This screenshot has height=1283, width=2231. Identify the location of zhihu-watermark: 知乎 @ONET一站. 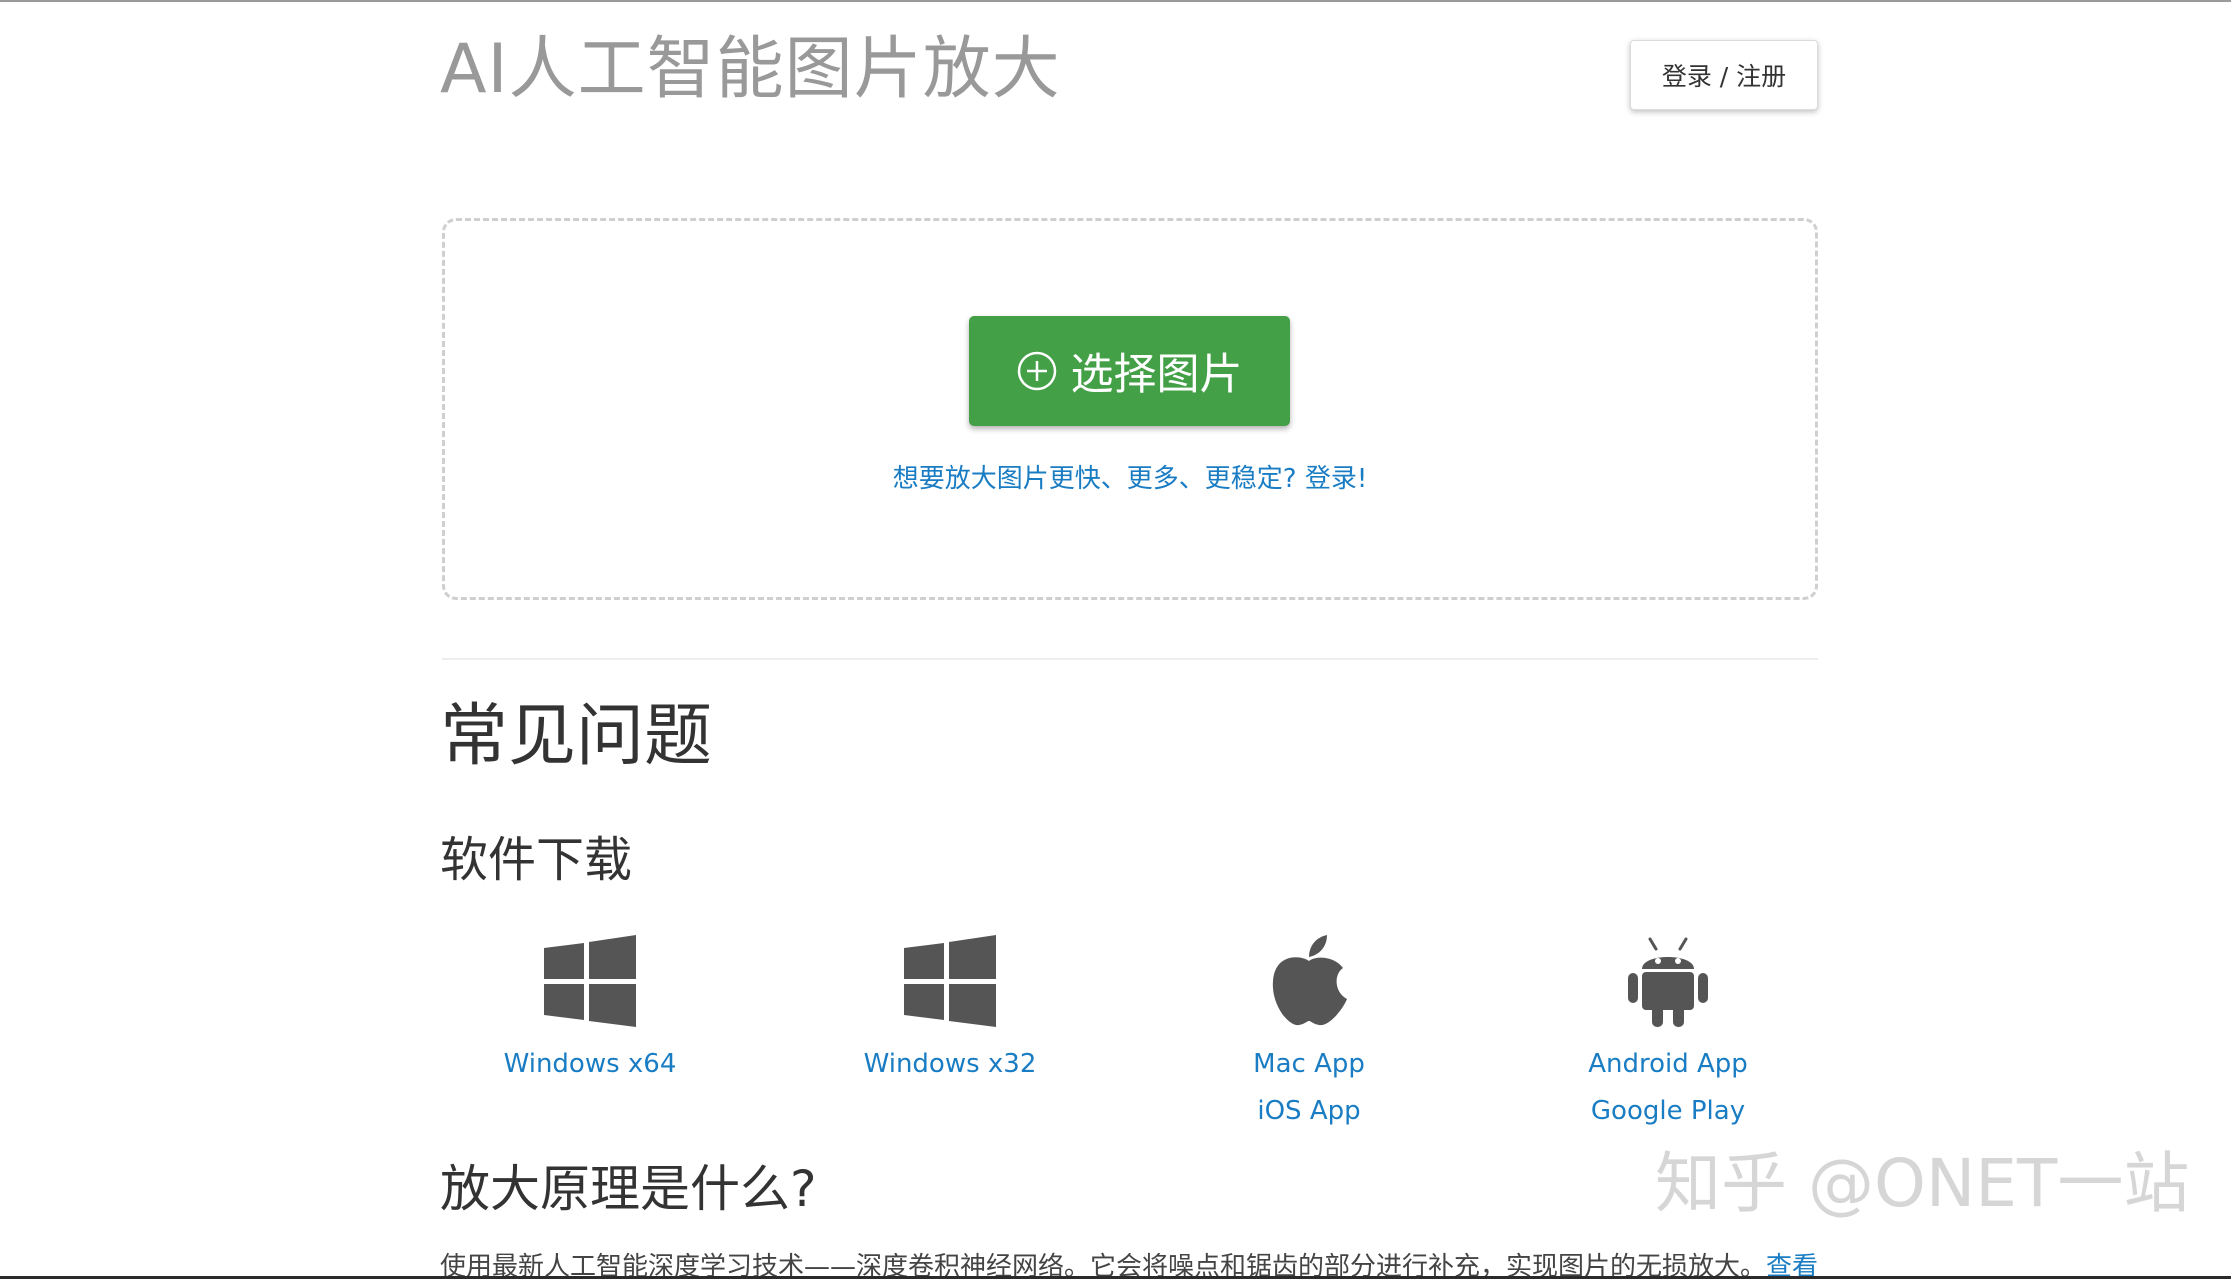
(1922, 1183).